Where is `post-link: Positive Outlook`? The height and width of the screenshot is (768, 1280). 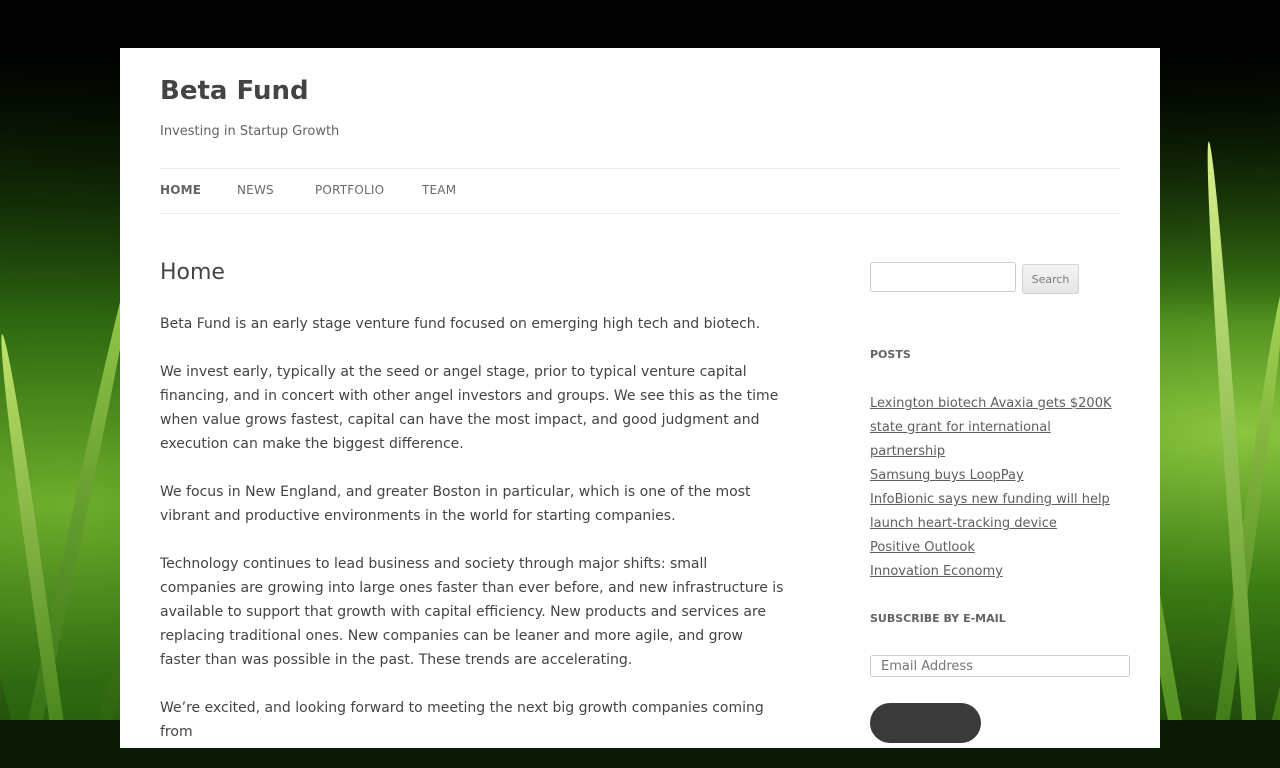
post-link: Positive Outlook is located at coordinates (922, 547).